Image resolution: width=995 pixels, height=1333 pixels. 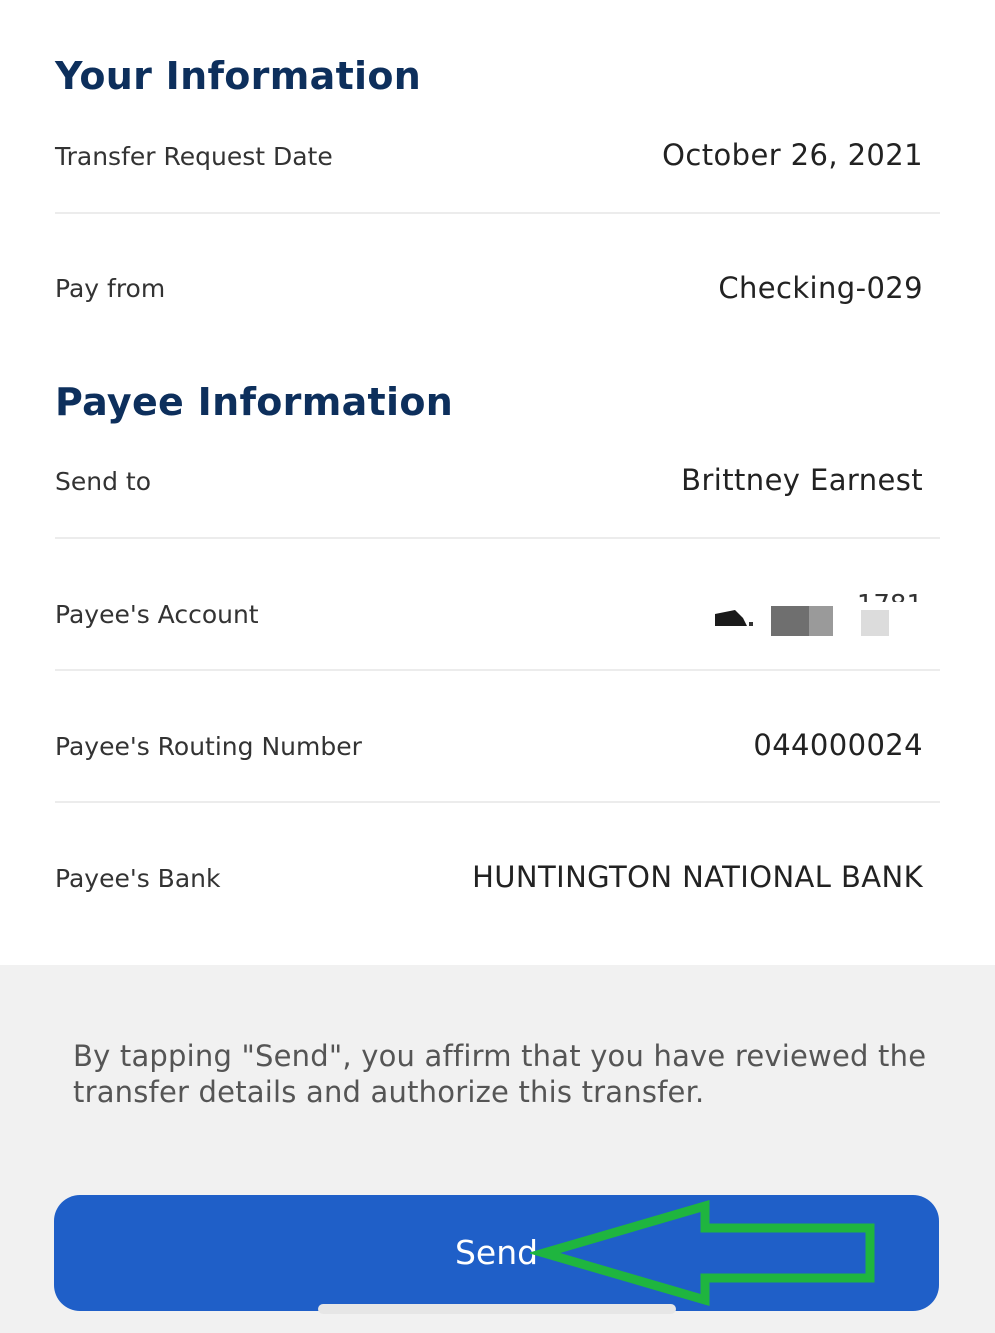 I want to click on payee-account-value: 1781, so click(x=818, y=614).